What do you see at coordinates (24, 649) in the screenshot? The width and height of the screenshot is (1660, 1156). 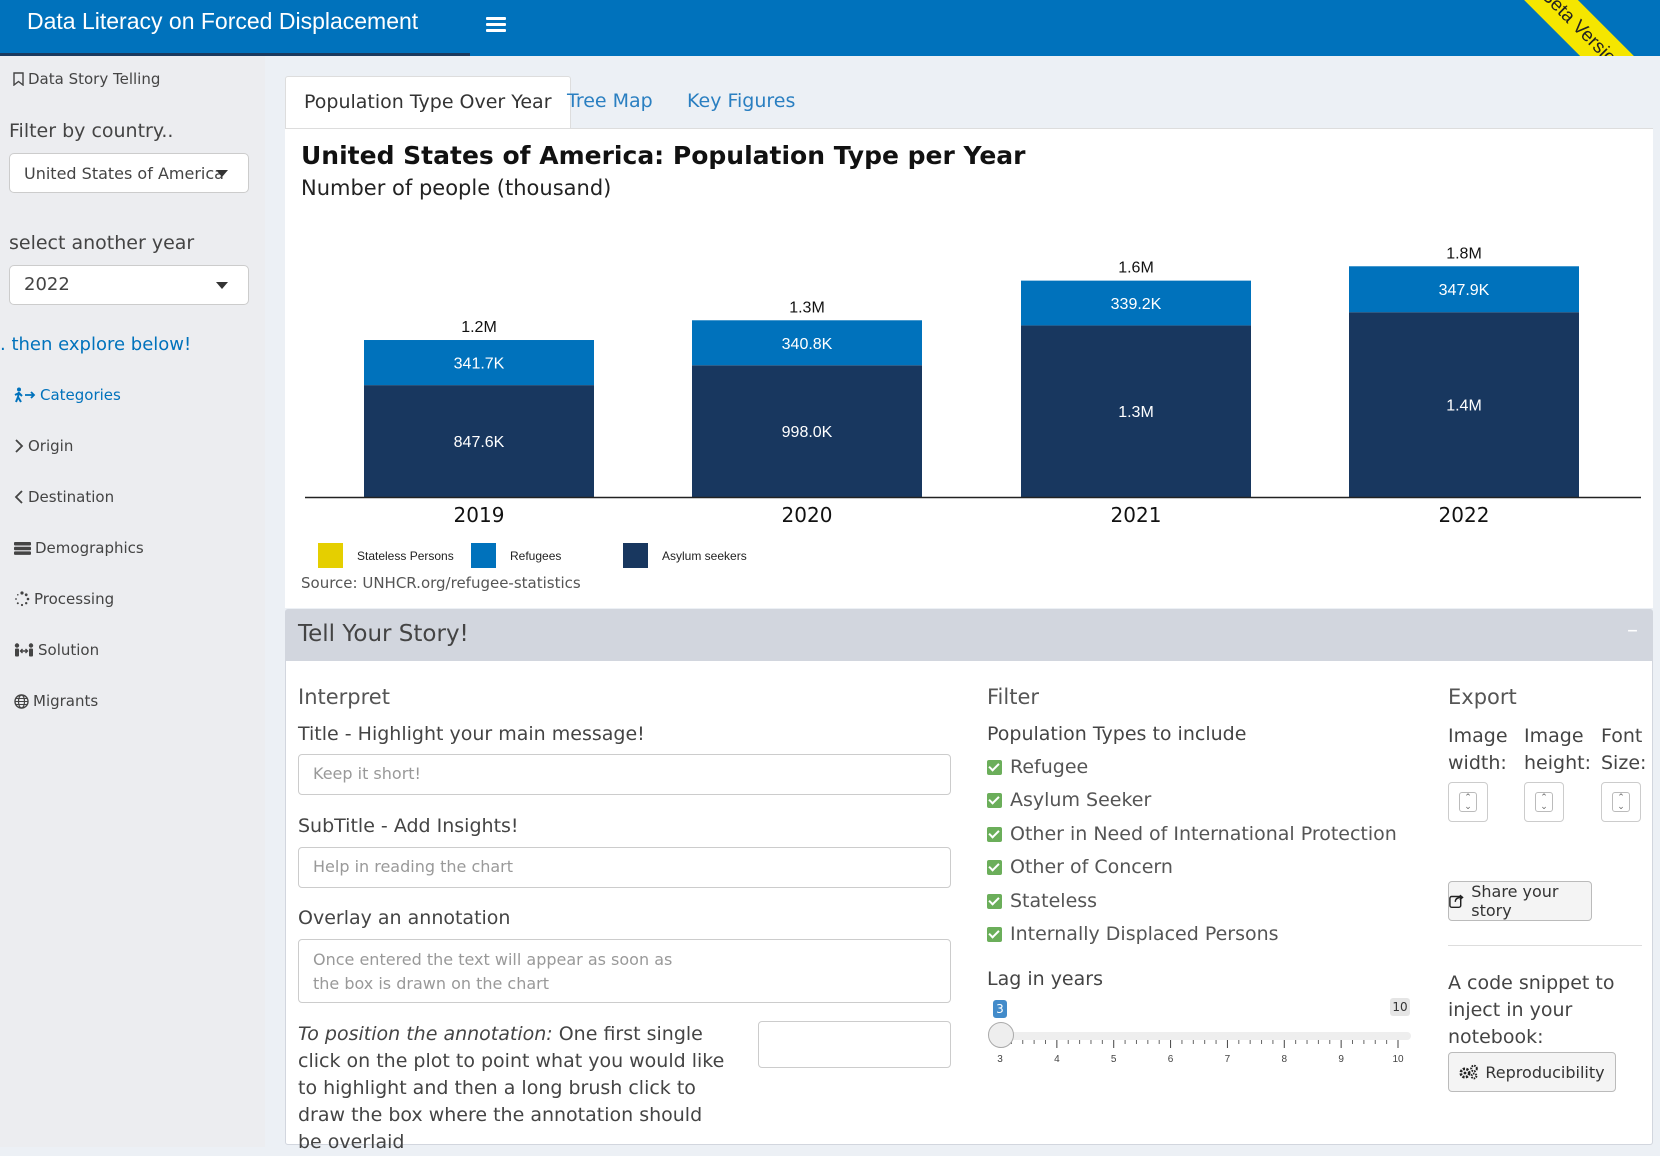 I see `people-arrows-icon` at bounding box center [24, 649].